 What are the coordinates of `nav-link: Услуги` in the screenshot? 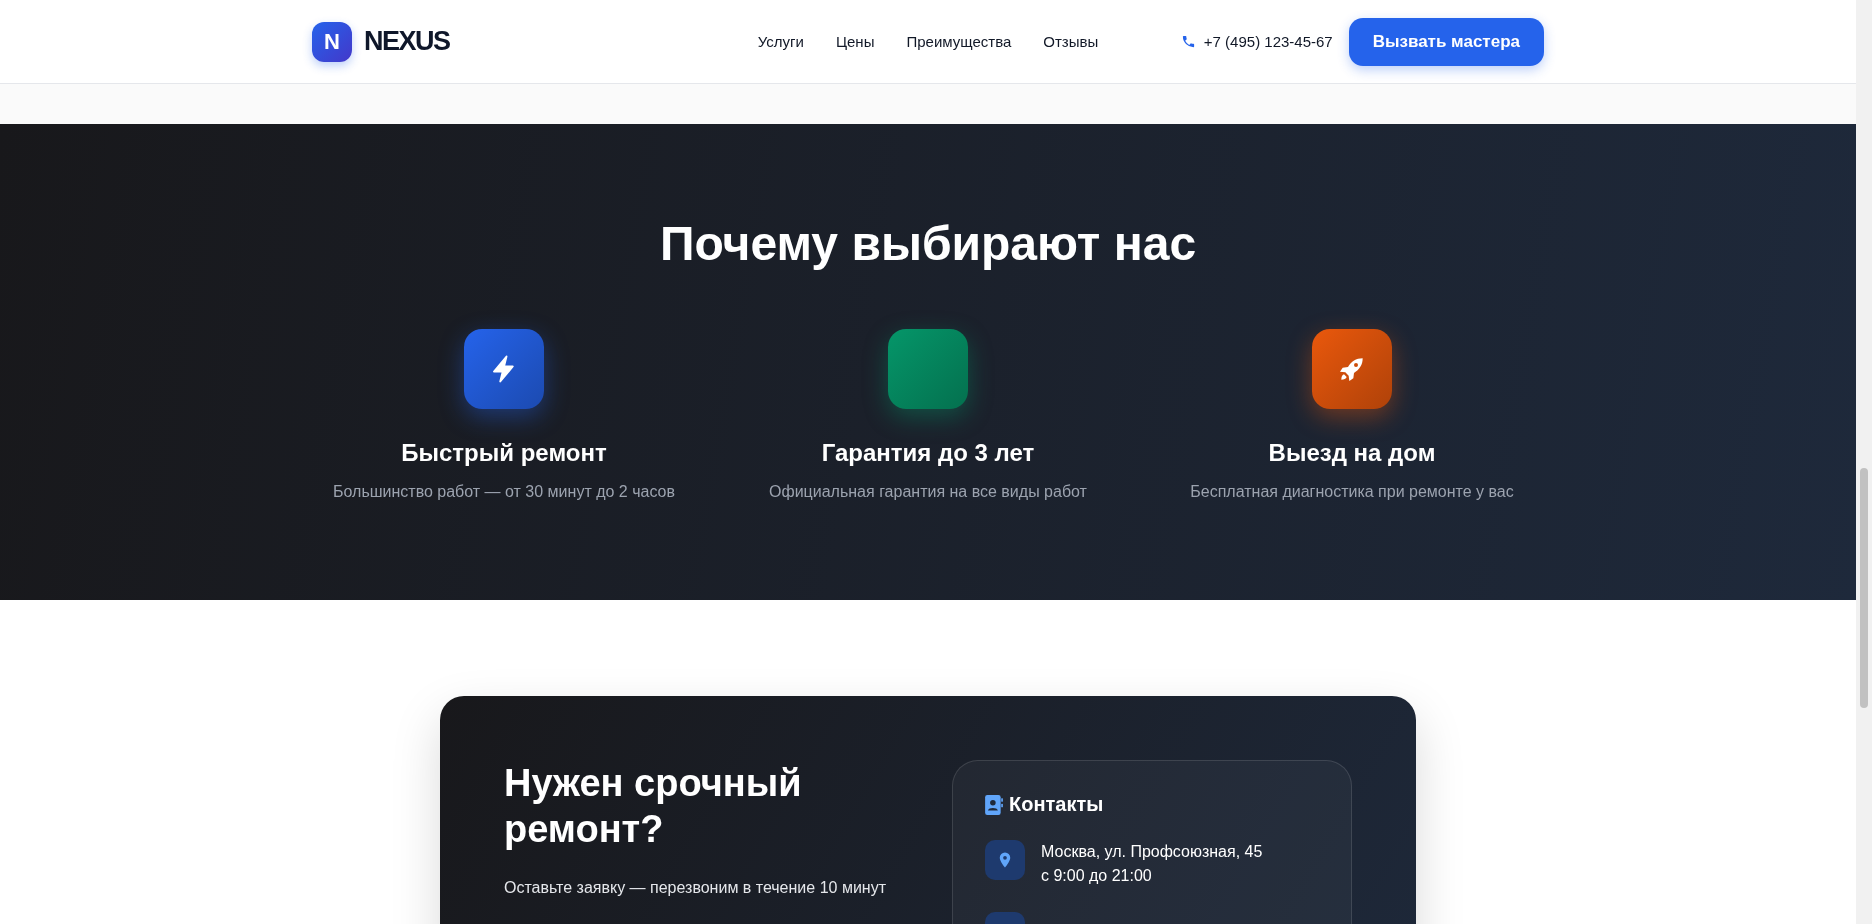 It's located at (780, 41).